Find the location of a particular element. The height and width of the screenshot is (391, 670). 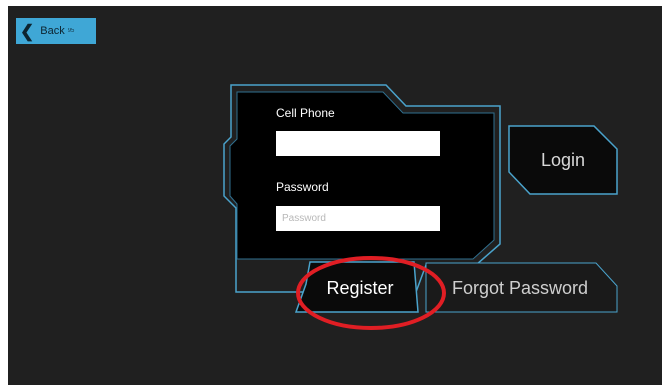

login-button: Login is located at coordinates (563, 160).